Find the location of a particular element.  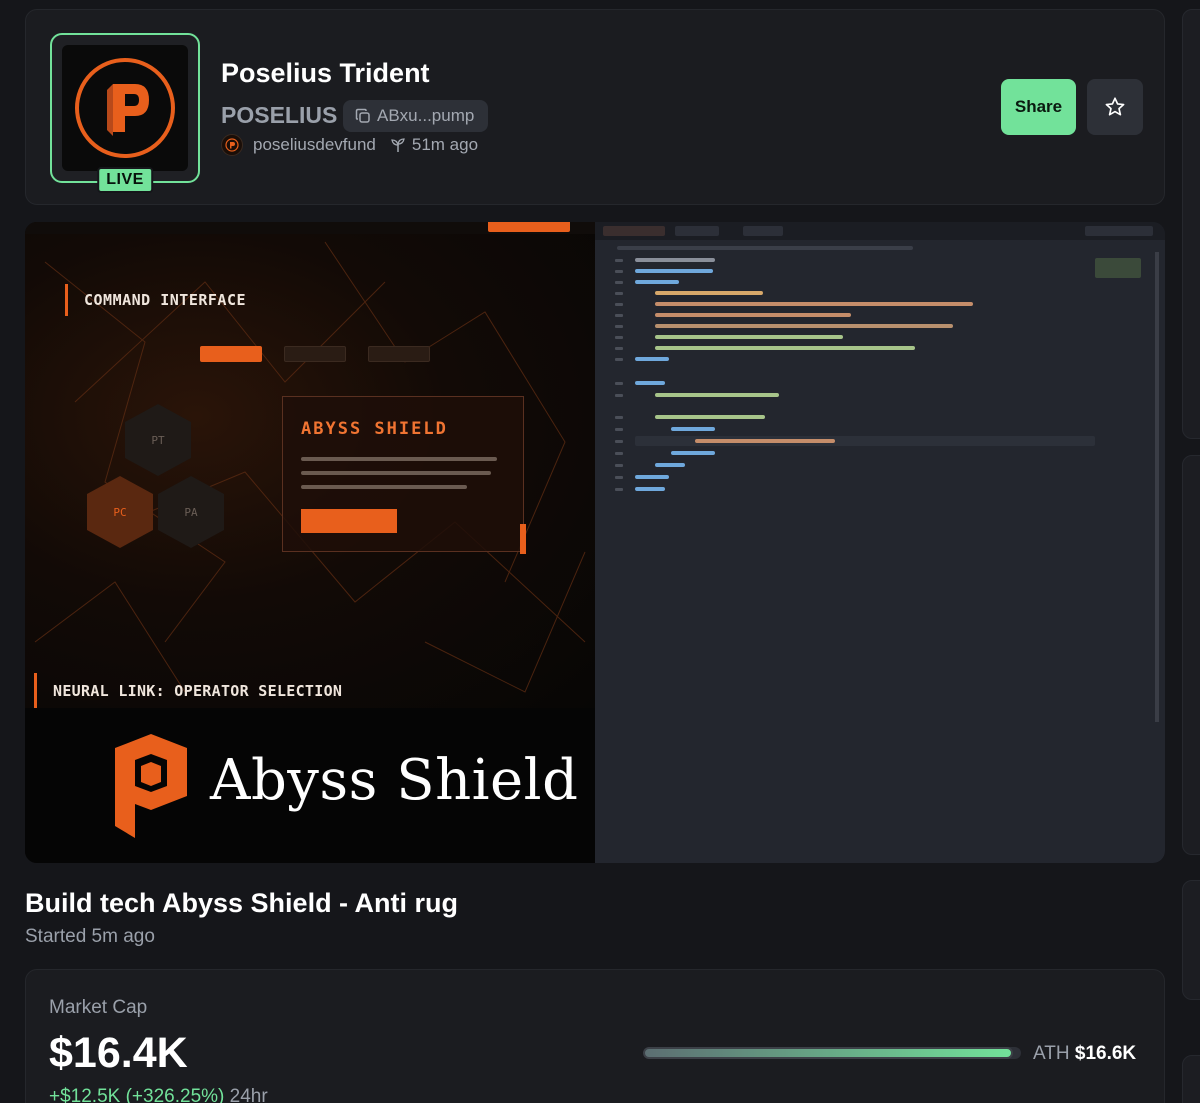

token-ticker: POSELIUS is located at coordinates (279, 115).